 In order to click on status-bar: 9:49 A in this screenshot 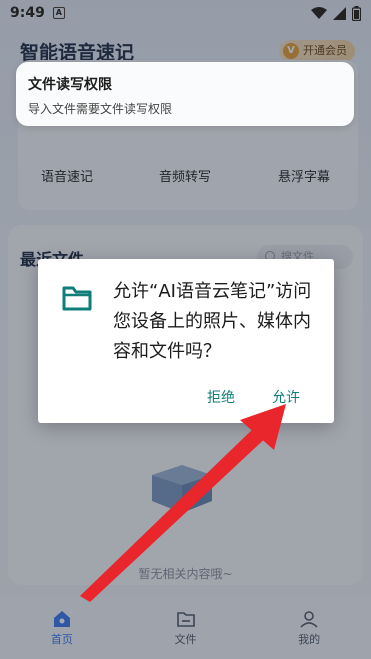, I will do `click(185, 13)`.